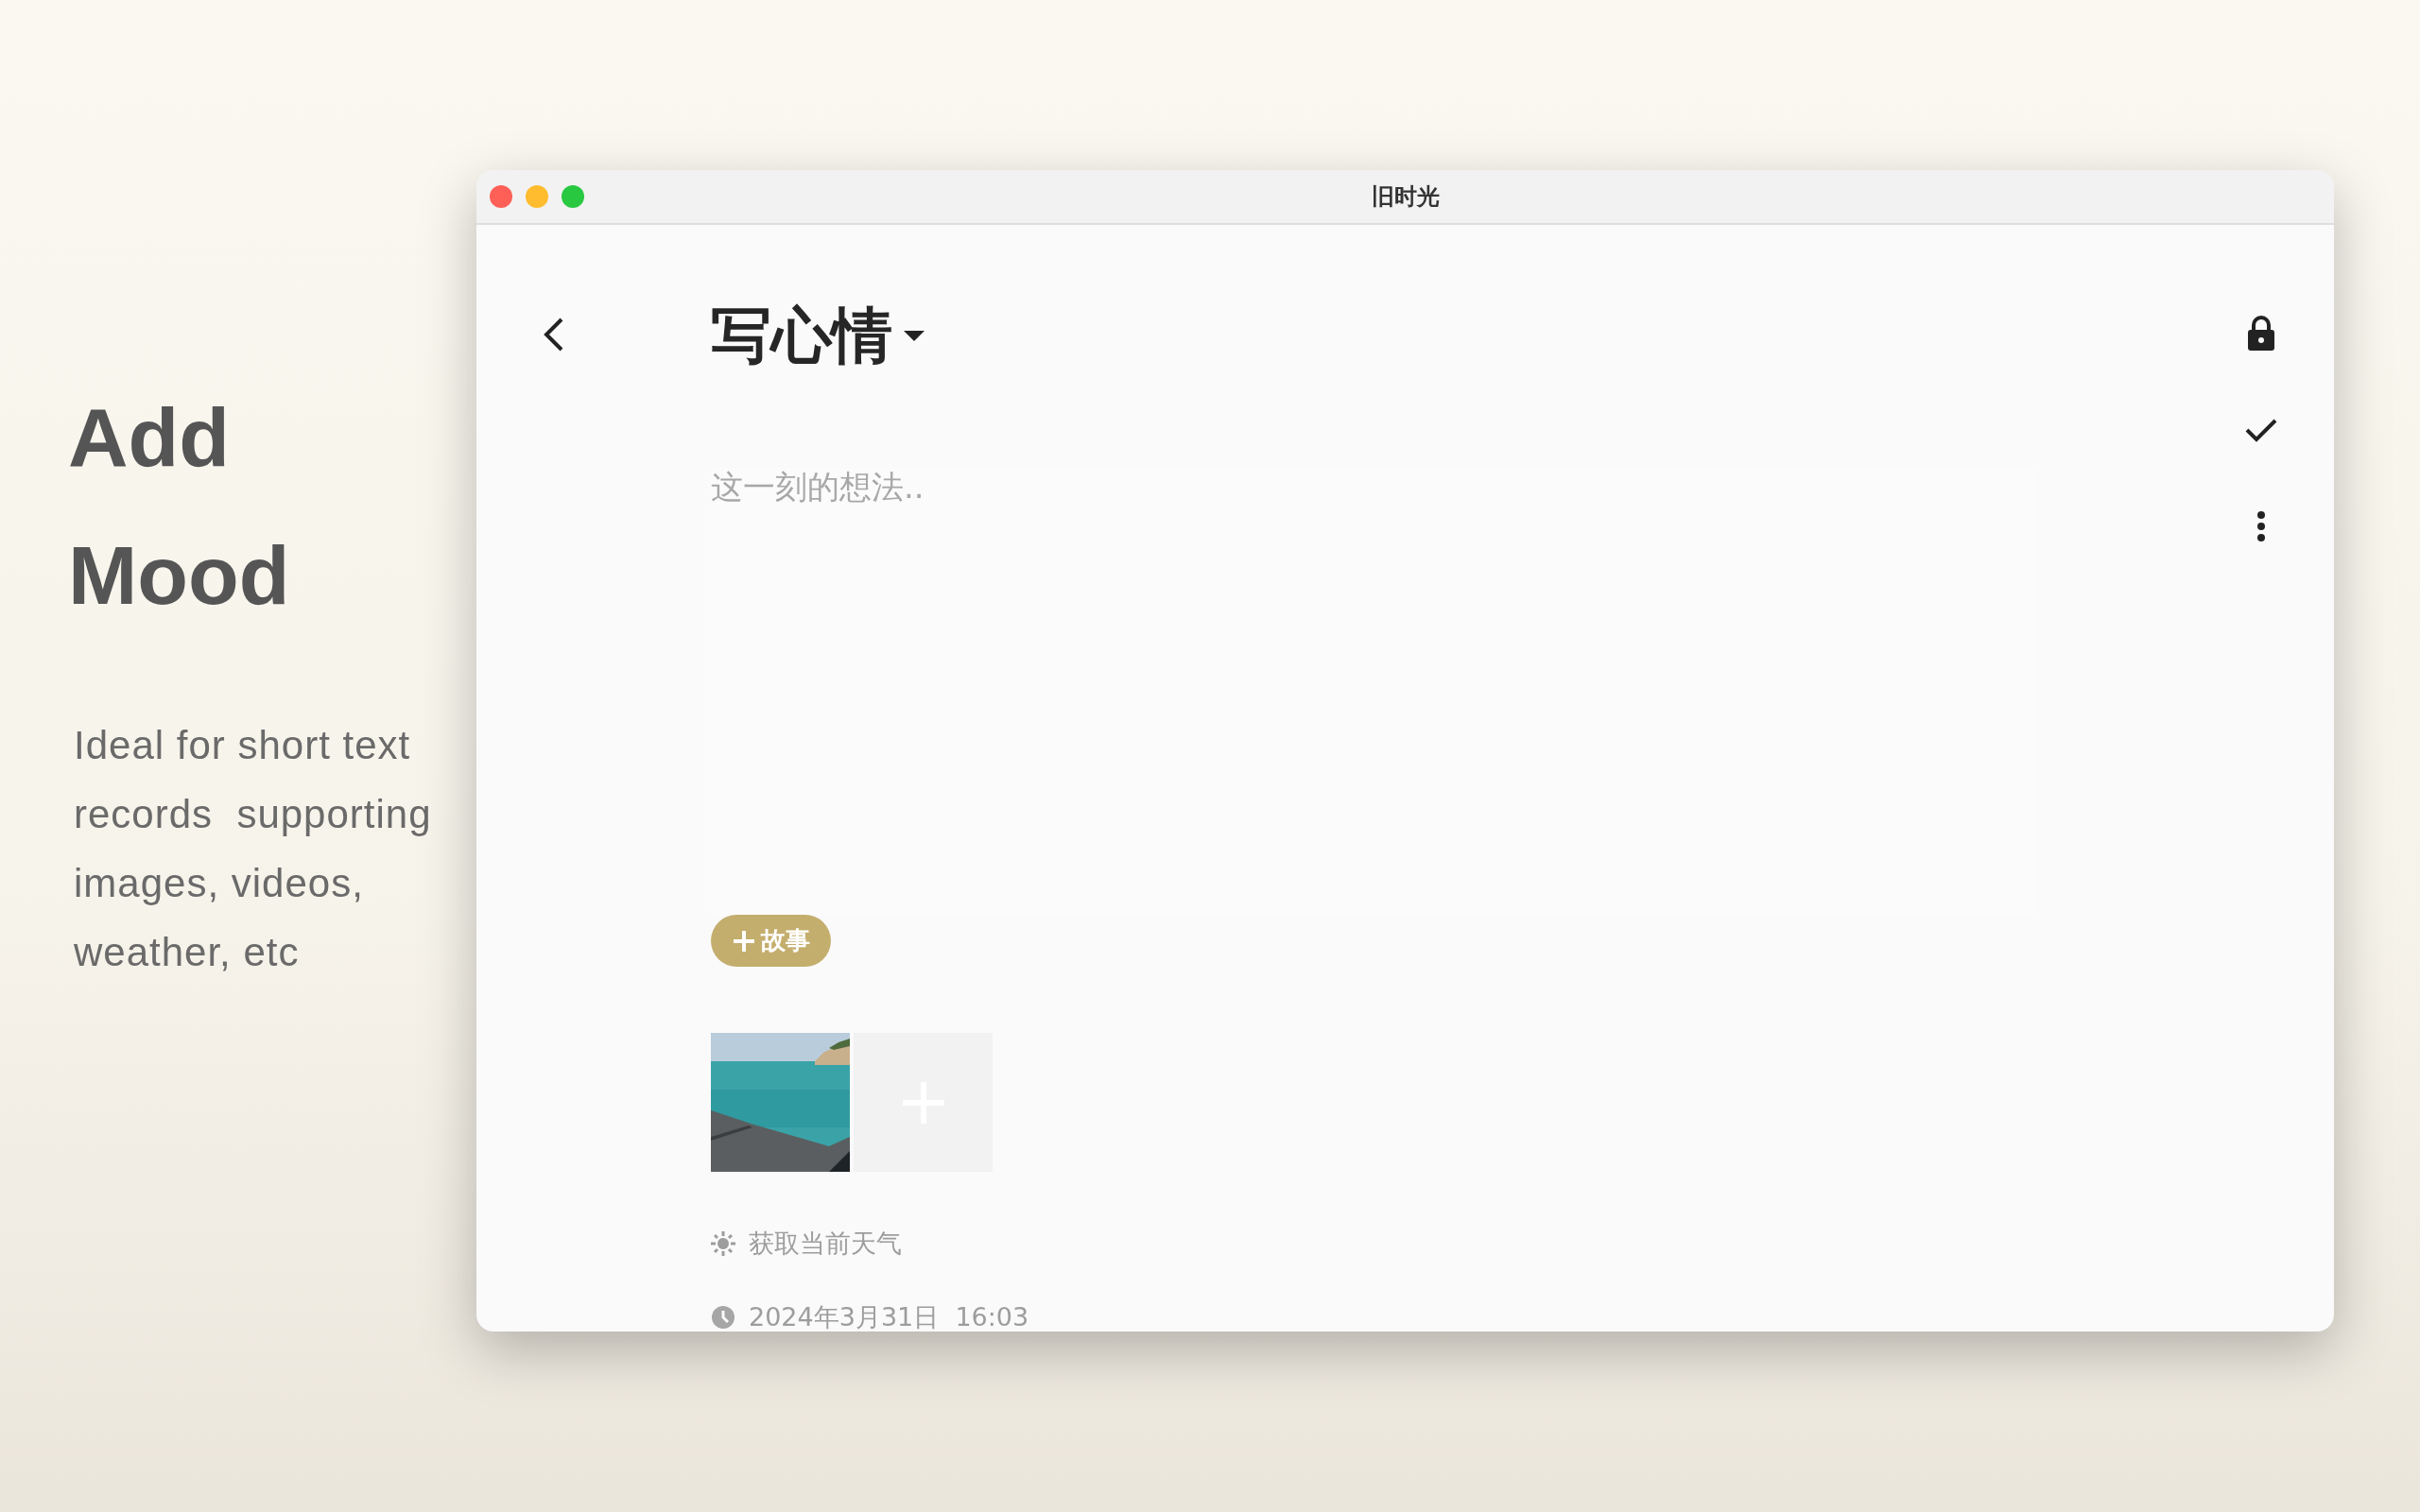  Describe the element at coordinates (253, 814) in the screenshot. I see `promo-description: records supporting` at that location.